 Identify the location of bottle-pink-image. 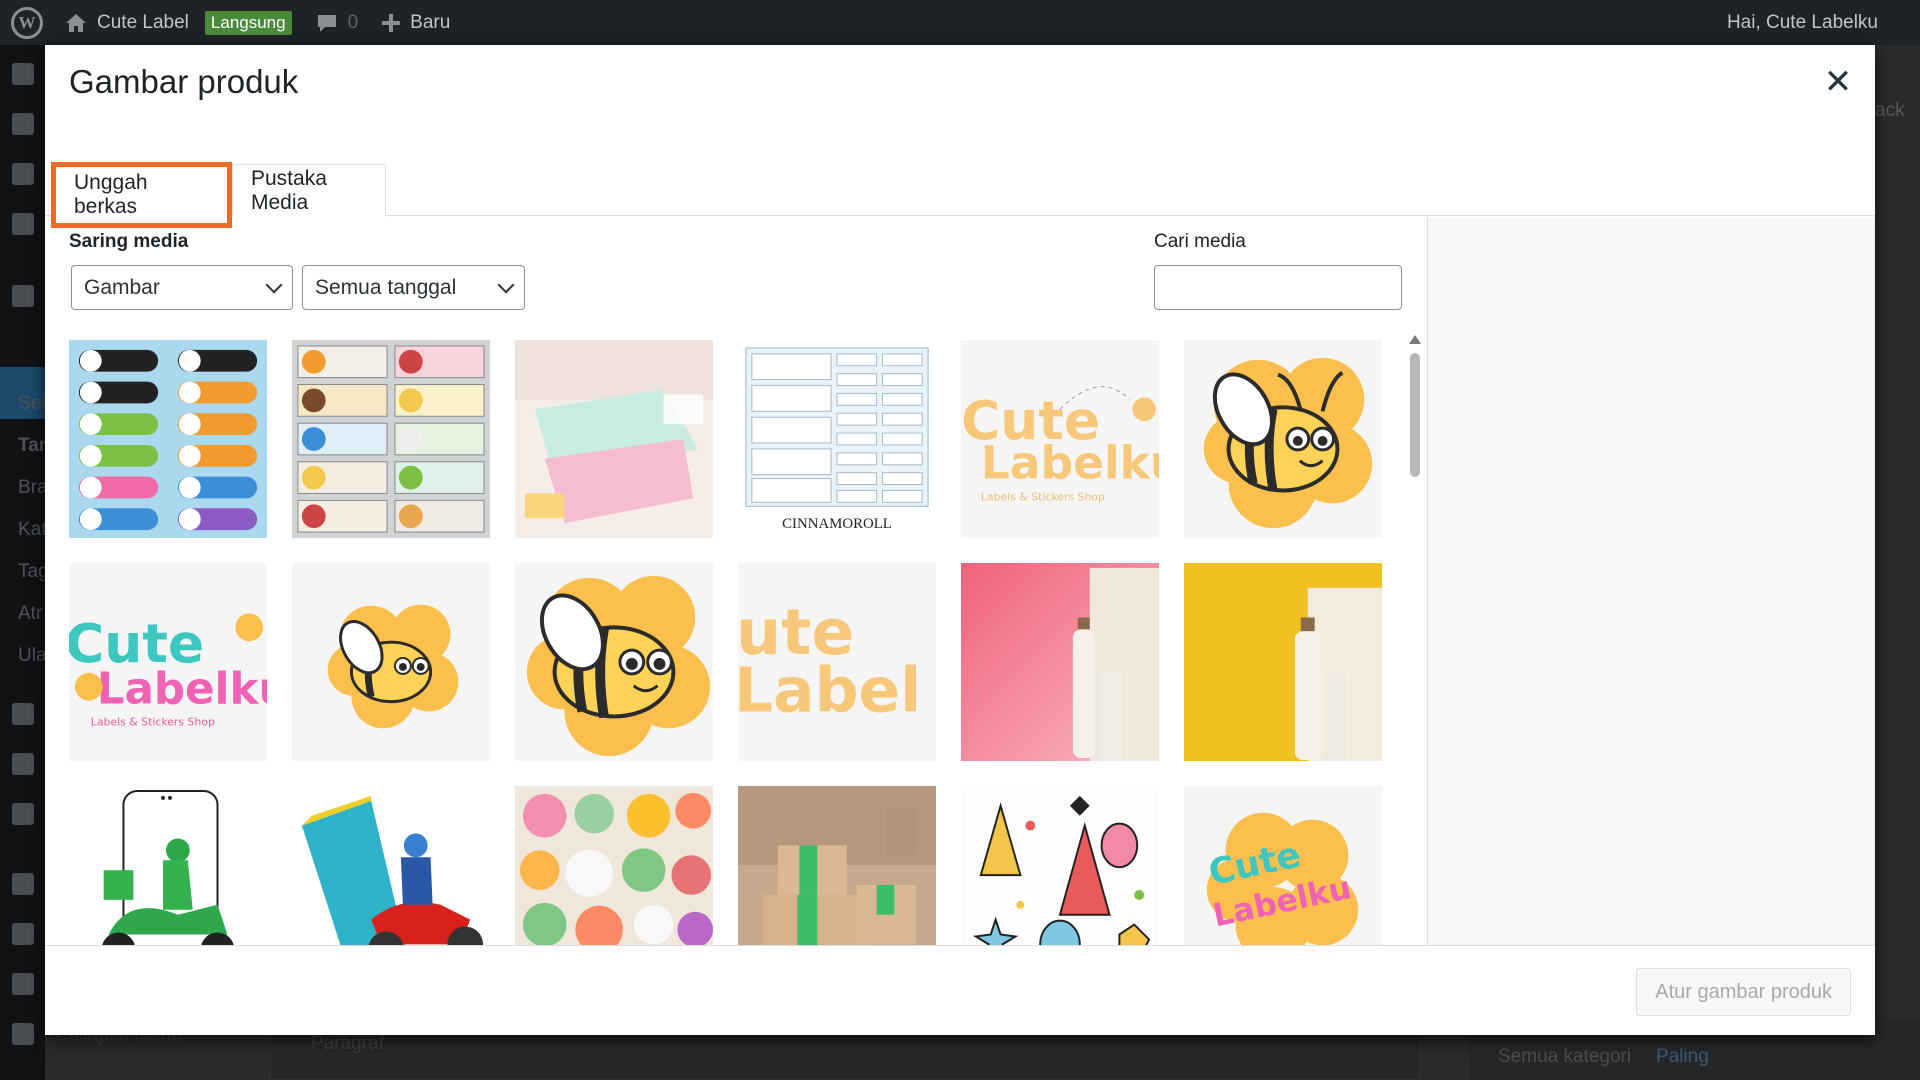
(1060, 662).